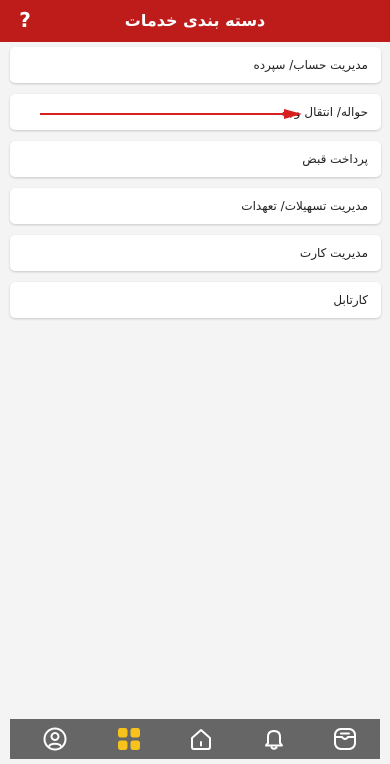 Image resolution: width=390 pixels, height=764 pixels. I want to click on bottom-navigation, so click(195, 739).